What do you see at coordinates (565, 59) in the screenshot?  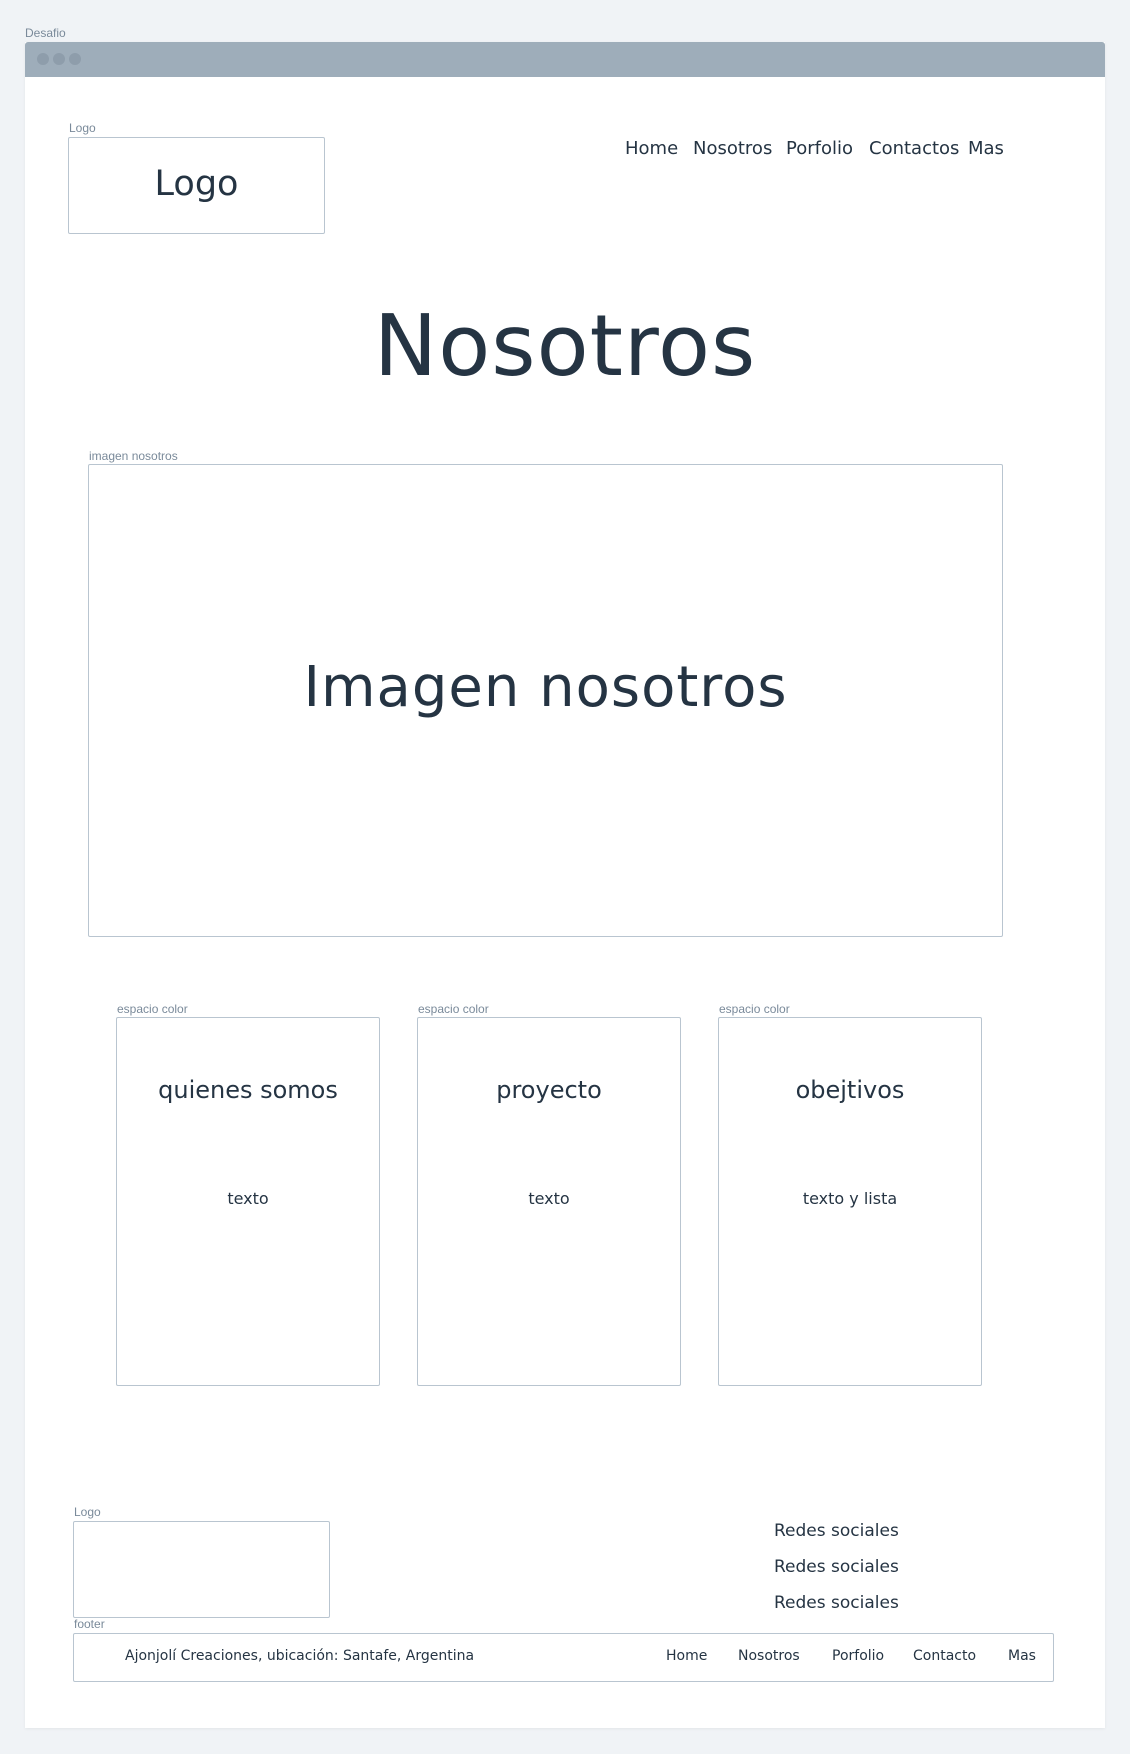 I see `window-titlebar` at bounding box center [565, 59].